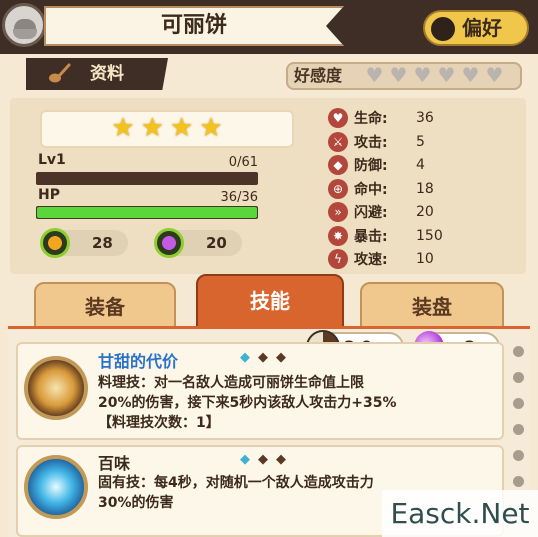  What do you see at coordinates (428, 259) in the screenshot?
I see `stat-row-speed: ϟ 攻速: 10` at bounding box center [428, 259].